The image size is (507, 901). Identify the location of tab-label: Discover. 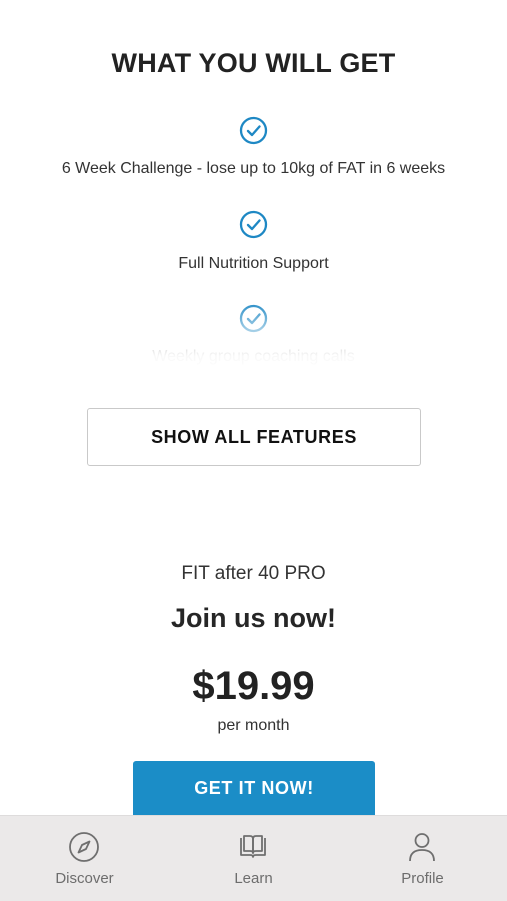
(84, 878).